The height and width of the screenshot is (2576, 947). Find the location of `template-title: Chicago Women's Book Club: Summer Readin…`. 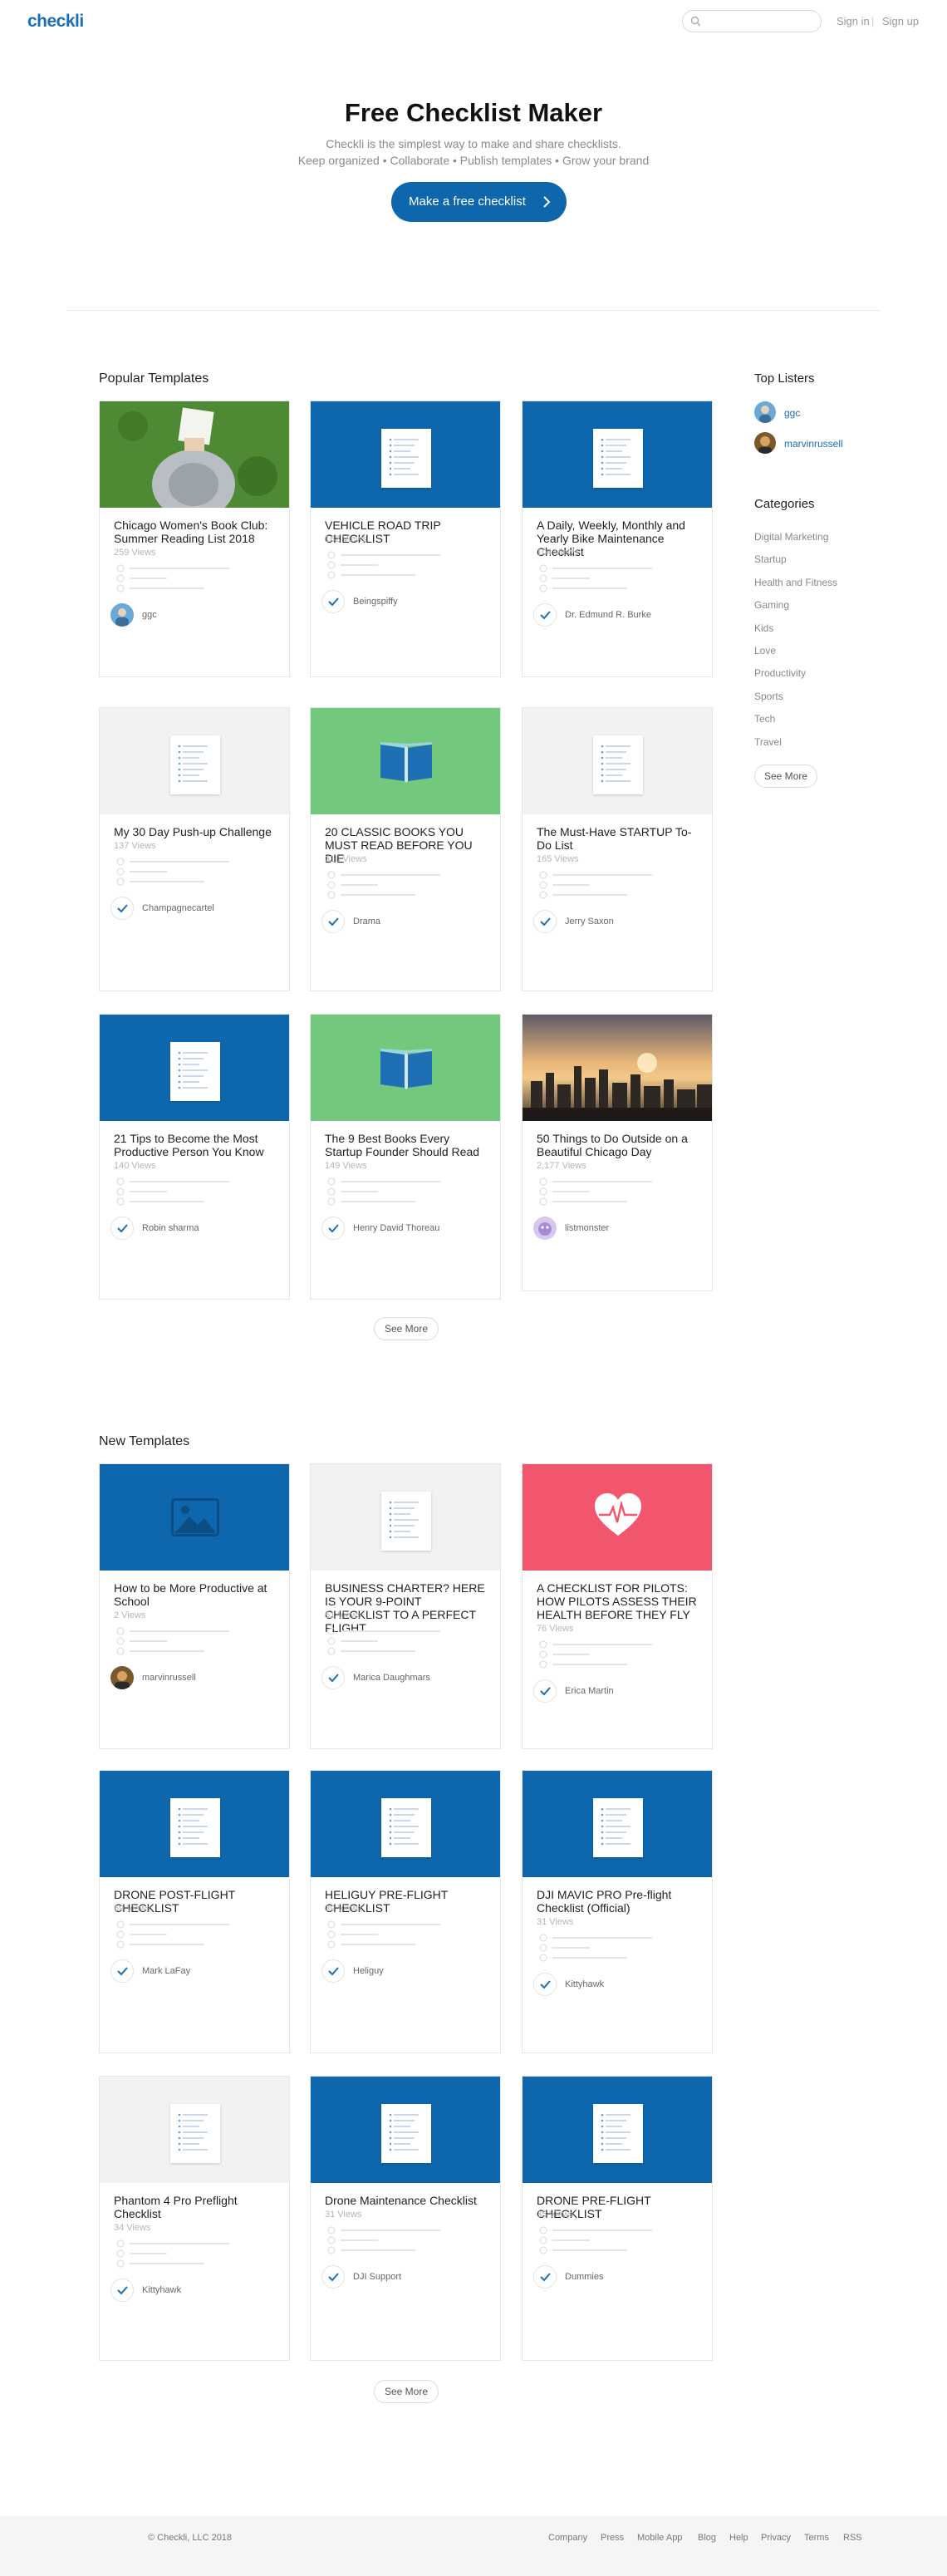

template-title: Chicago Women's Book Club: Summer Readin… is located at coordinates (195, 532).